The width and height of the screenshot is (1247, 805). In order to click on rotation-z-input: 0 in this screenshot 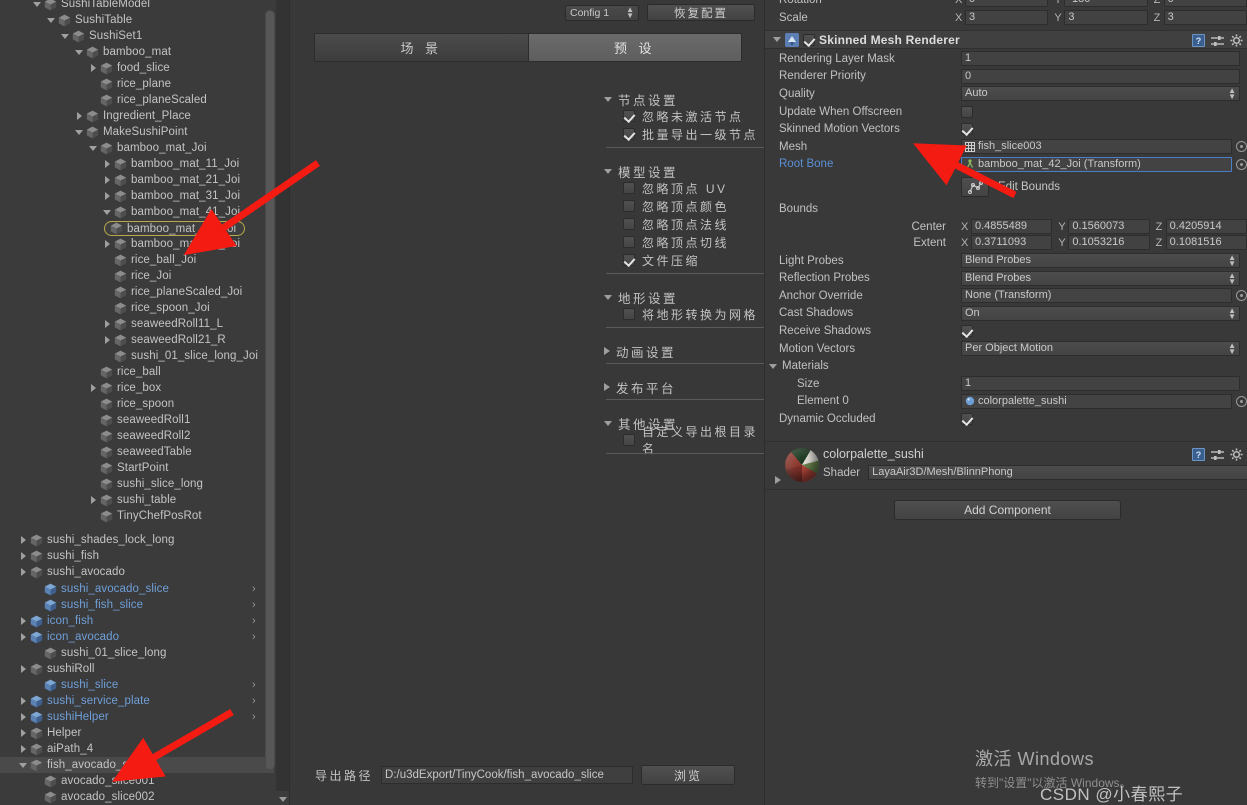, I will do `click(1205, 4)`.